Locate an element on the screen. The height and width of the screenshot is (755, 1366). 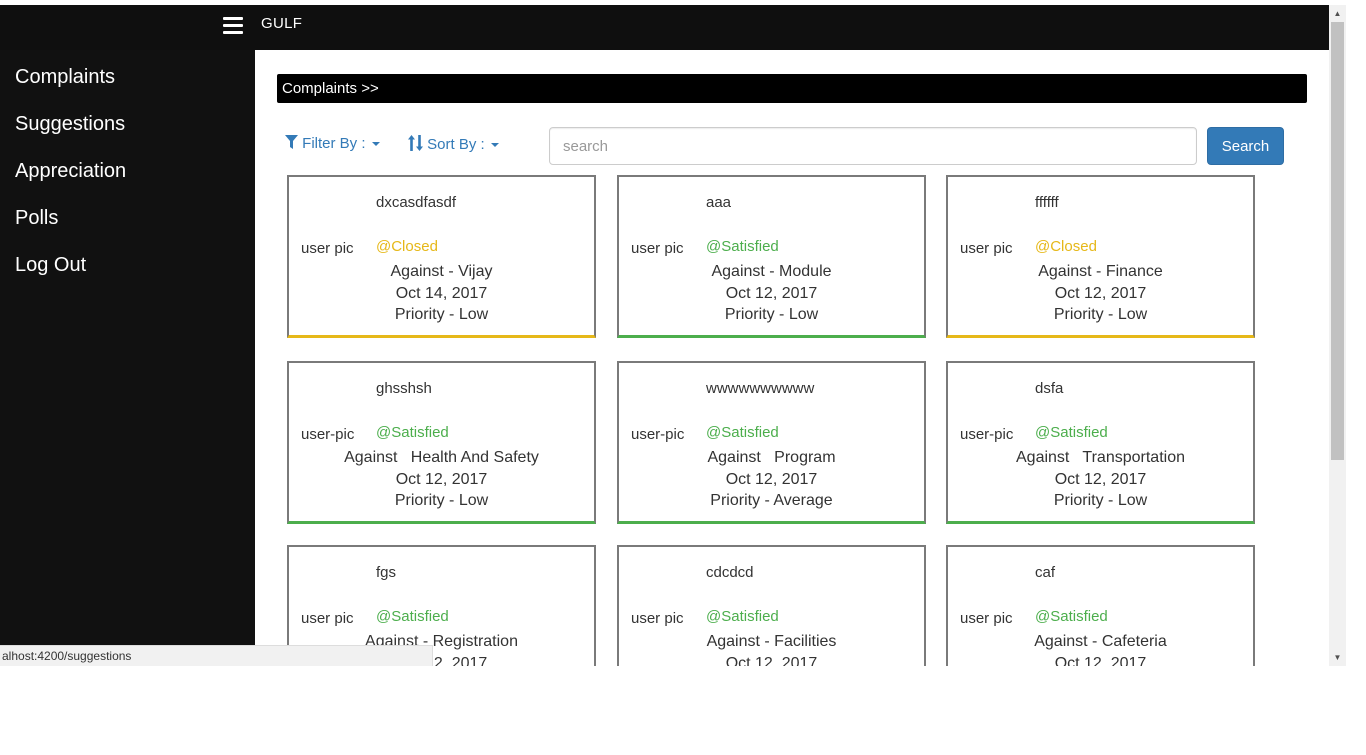
filter-dropdown: Filter By : is located at coordinates (332, 143).